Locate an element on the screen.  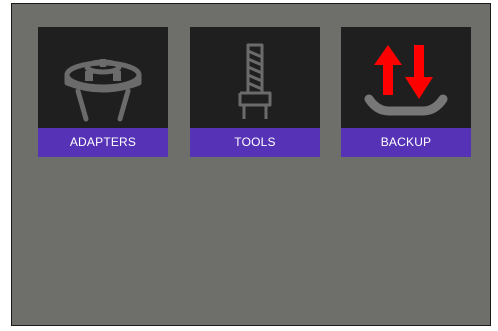
backup-button: BACKUP is located at coordinates (406, 92).